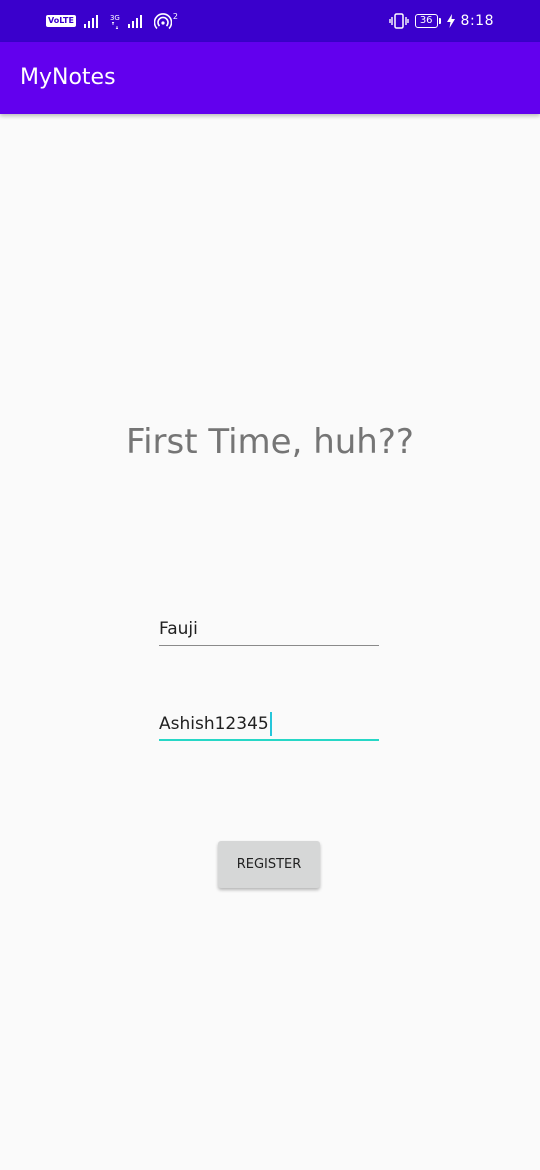 This screenshot has width=540, height=1170. I want to click on hotspot-icon: 2, so click(165, 21).